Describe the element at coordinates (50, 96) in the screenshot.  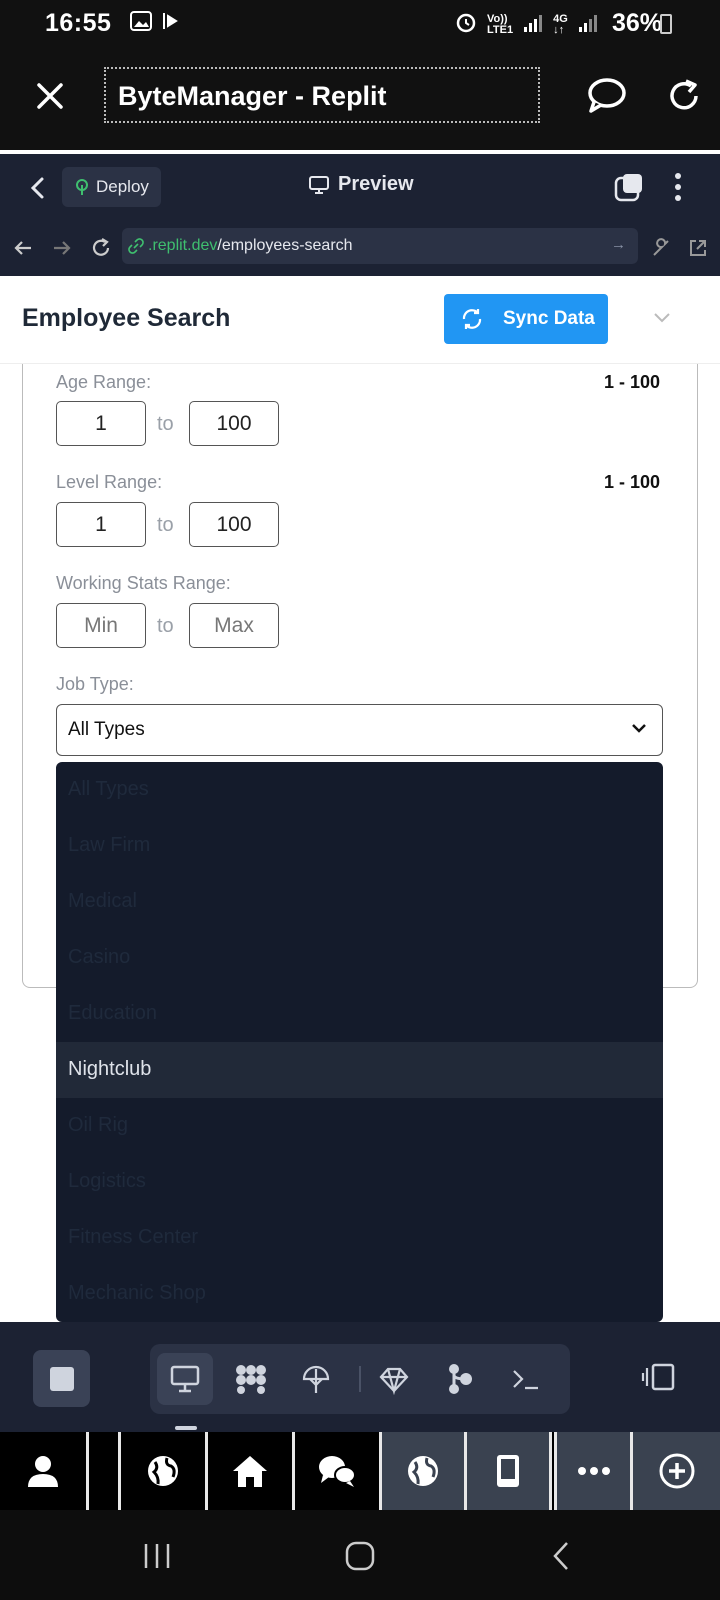
I see `close-icon` at that location.